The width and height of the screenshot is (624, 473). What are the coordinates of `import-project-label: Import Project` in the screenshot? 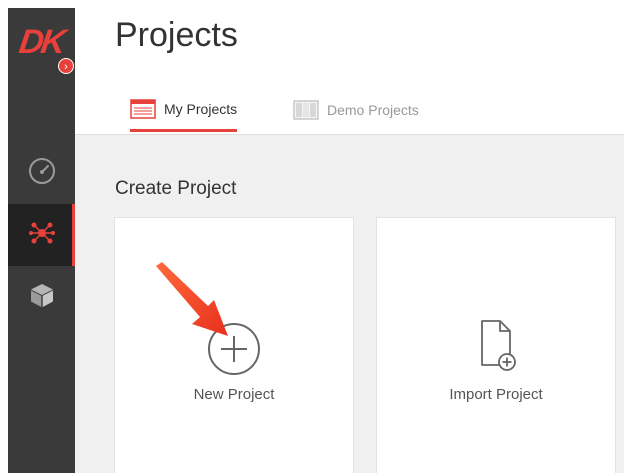 It's located at (496, 394).